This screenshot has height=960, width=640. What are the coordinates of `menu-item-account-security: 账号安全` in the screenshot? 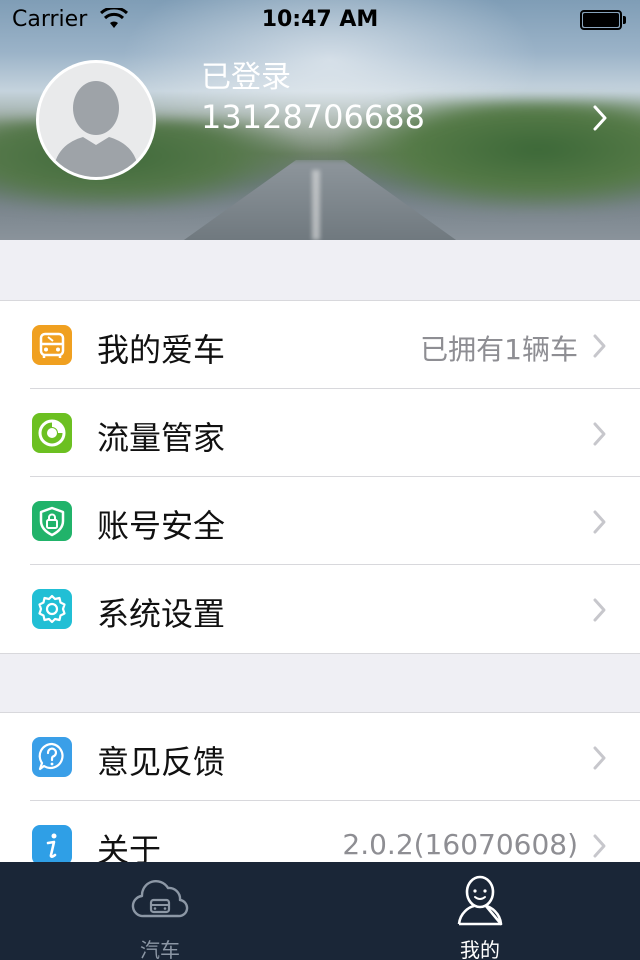 It's located at (320, 521).